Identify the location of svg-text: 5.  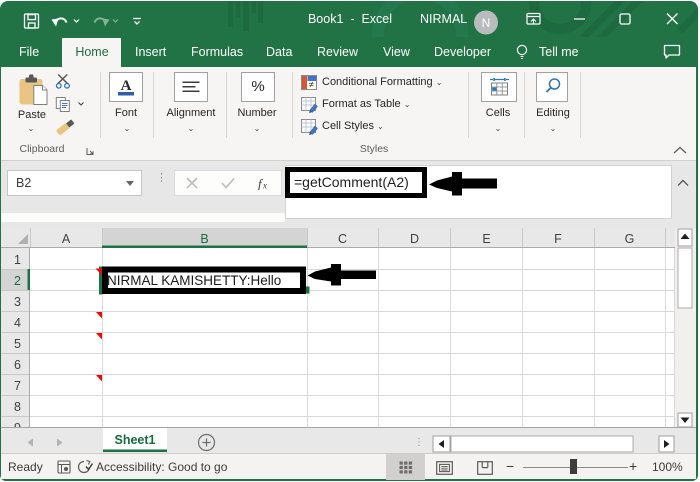
(17, 344).